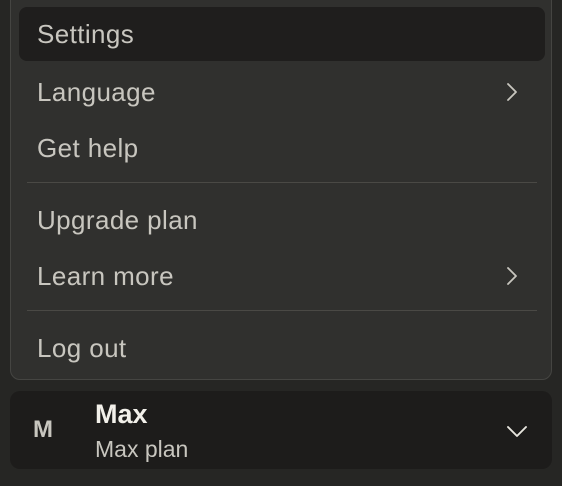  What do you see at coordinates (517, 431) in the screenshot?
I see `chevron-down-icon` at bounding box center [517, 431].